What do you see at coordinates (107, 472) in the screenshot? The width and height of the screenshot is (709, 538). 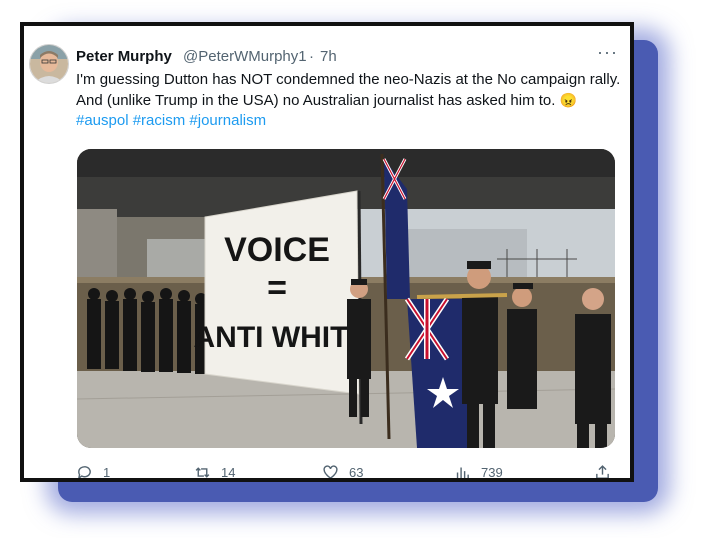 I see `reply-count: 1` at bounding box center [107, 472].